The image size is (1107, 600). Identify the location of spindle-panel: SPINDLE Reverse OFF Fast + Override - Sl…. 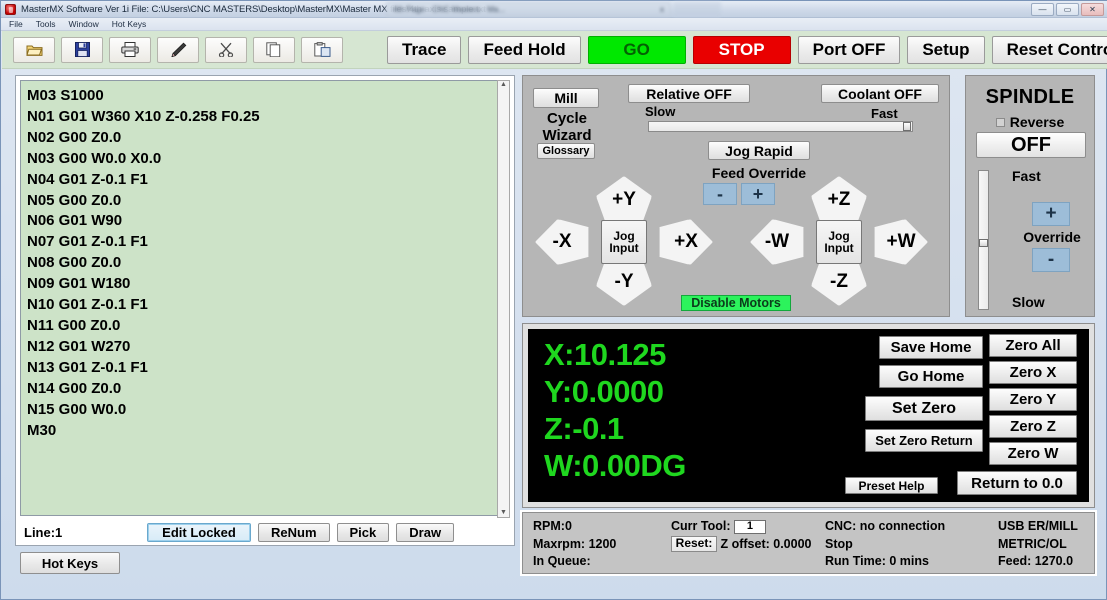
(1030, 196).